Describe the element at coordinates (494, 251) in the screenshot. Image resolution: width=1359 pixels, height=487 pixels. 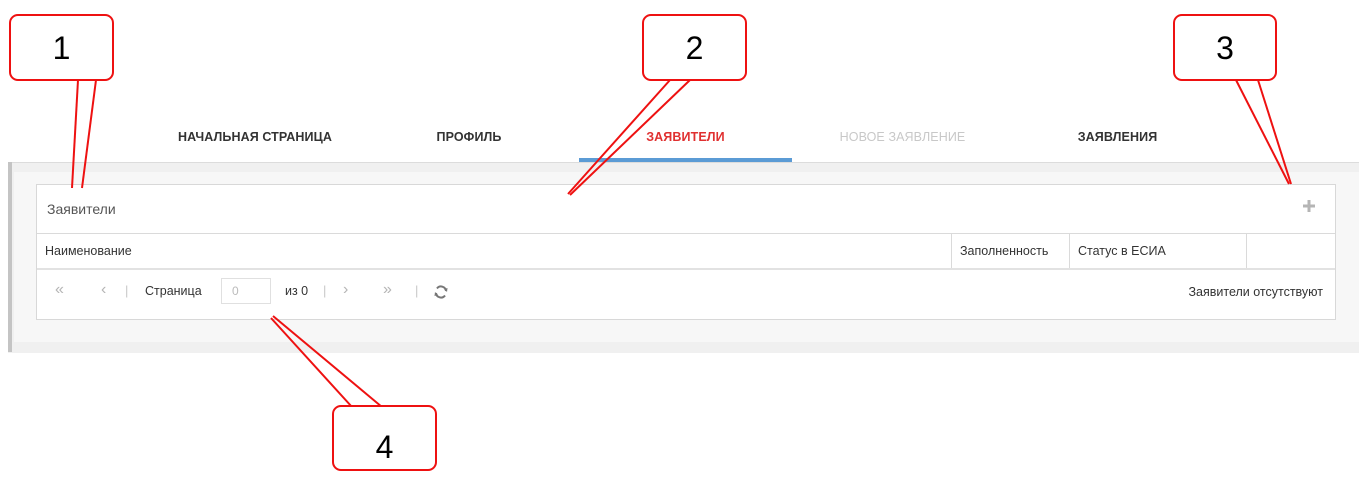
I see `column-header-name: Наименование` at that location.